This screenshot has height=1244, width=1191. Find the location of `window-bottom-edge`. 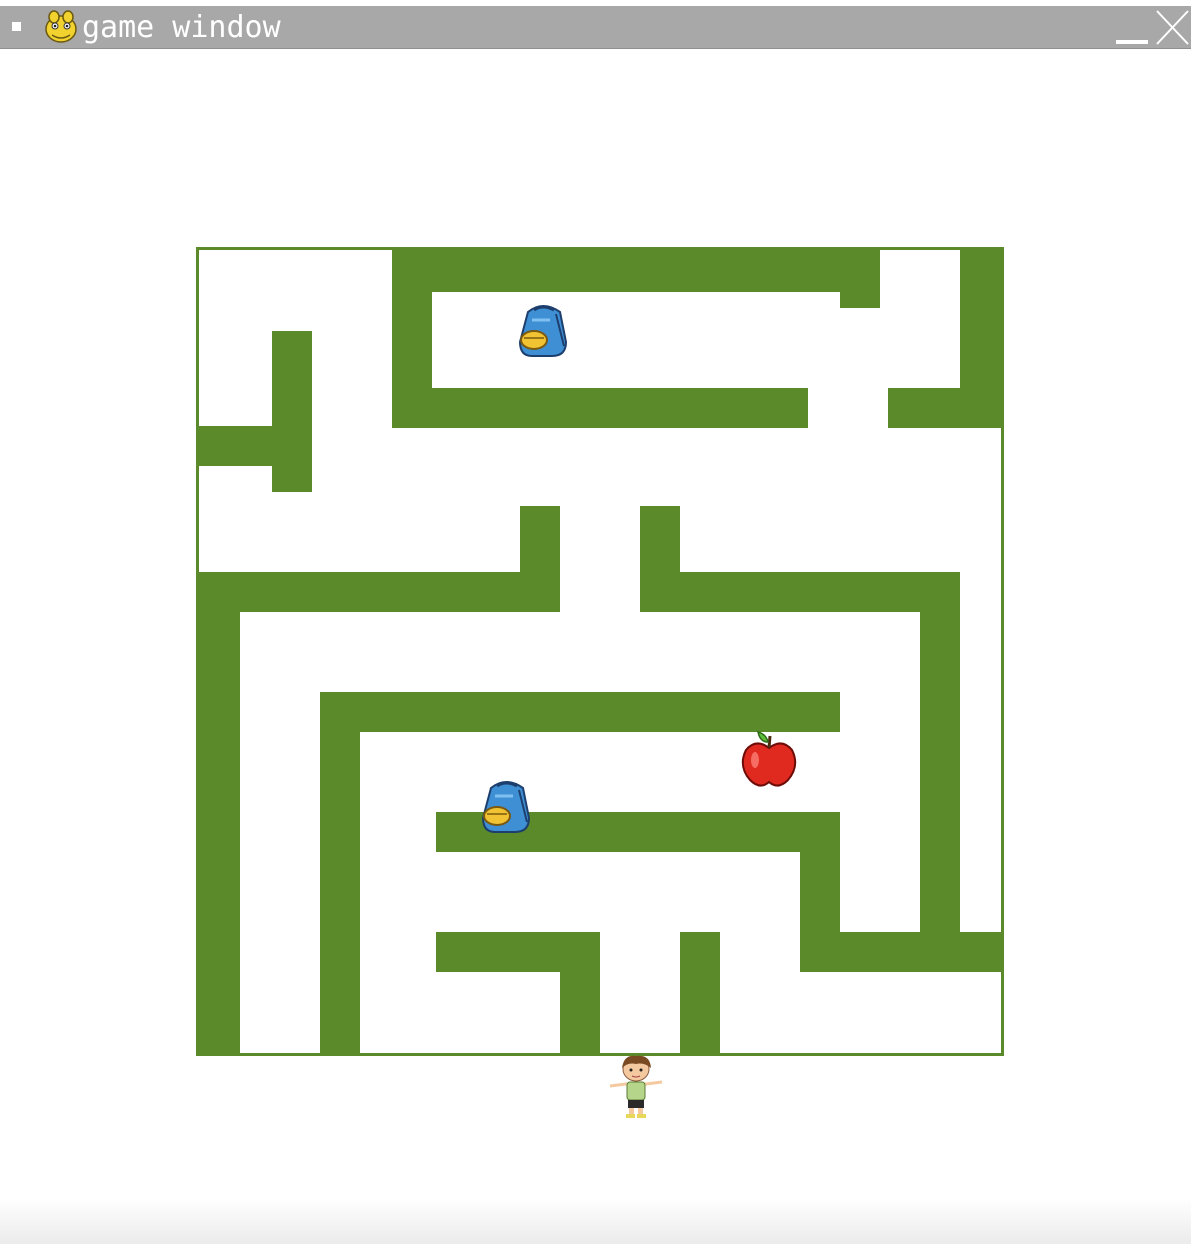

window-bottom-edge is located at coordinates (595, 1221).